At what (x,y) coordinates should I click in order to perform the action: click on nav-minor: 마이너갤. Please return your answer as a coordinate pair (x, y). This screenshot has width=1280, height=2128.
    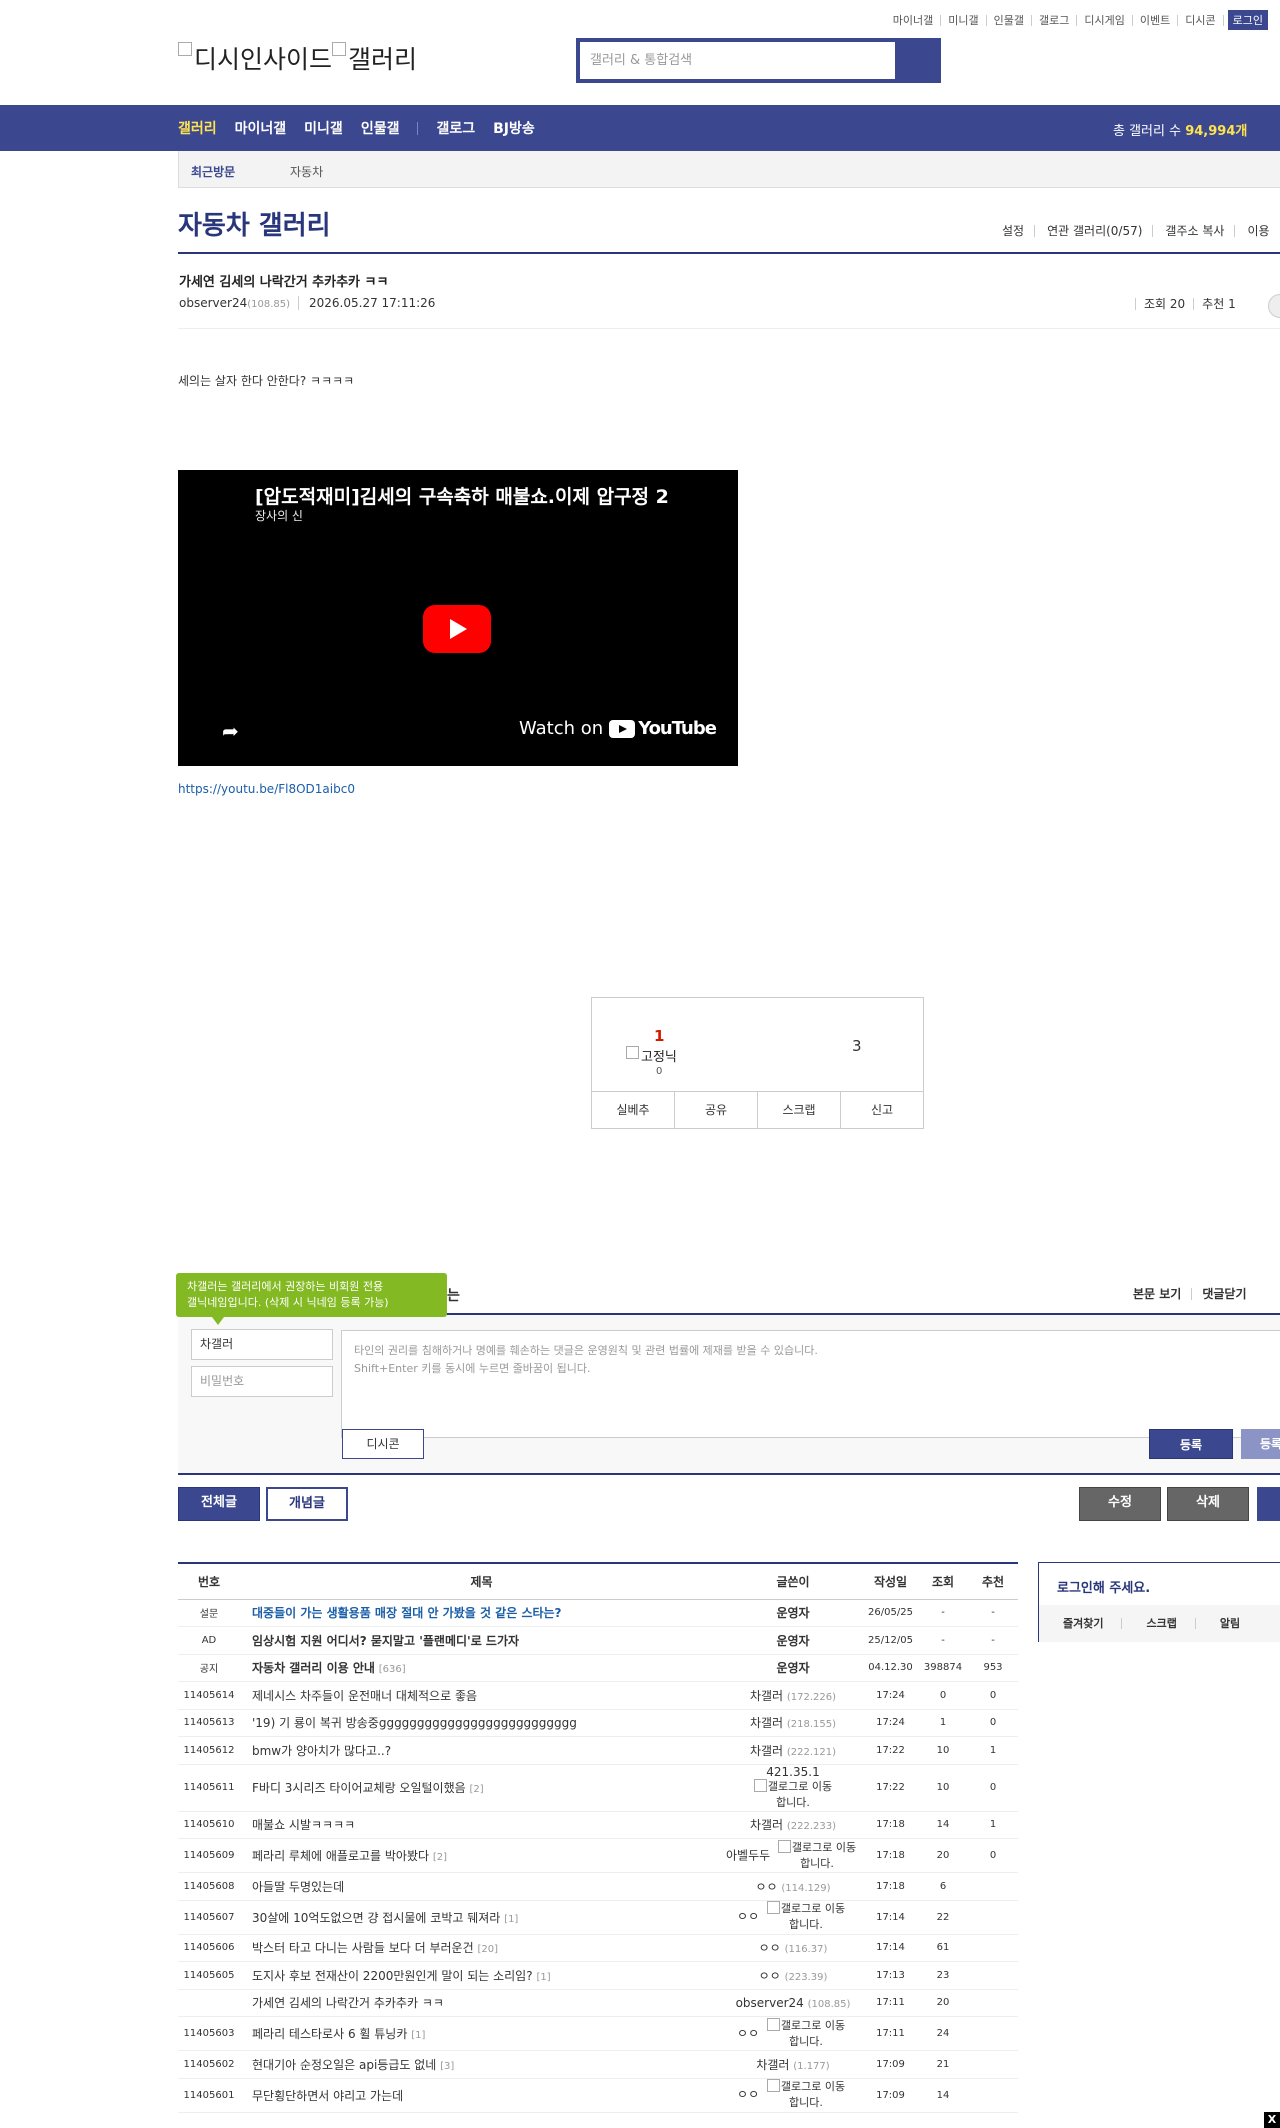
    Looking at the image, I should click on (261, 128).